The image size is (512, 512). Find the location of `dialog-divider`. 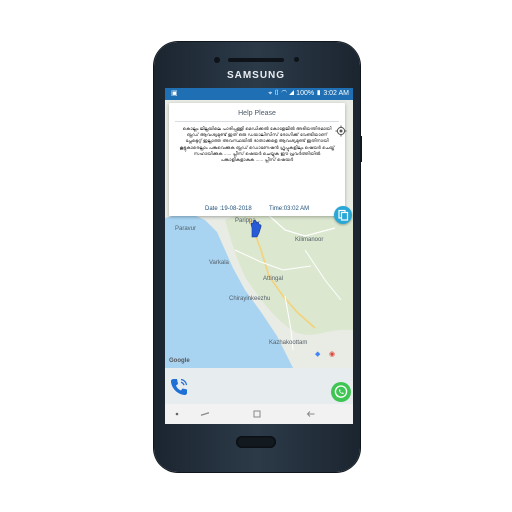

dialog-divider is located at coordinates (257, 121).